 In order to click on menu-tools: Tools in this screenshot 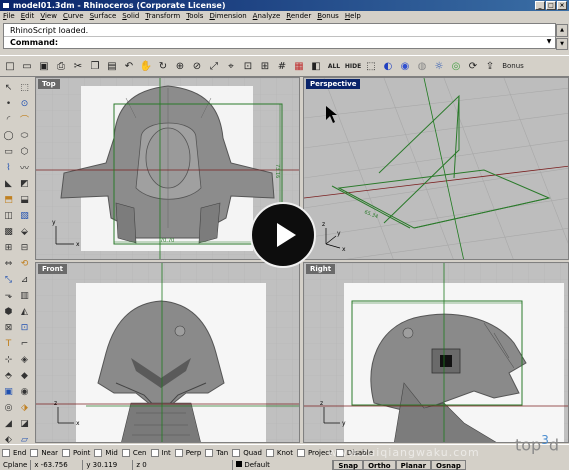, I will do `click(194, 16)`.